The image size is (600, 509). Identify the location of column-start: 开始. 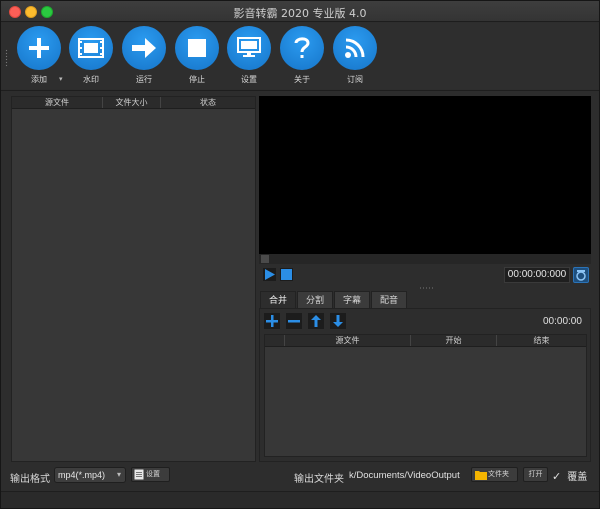
(454, 340).